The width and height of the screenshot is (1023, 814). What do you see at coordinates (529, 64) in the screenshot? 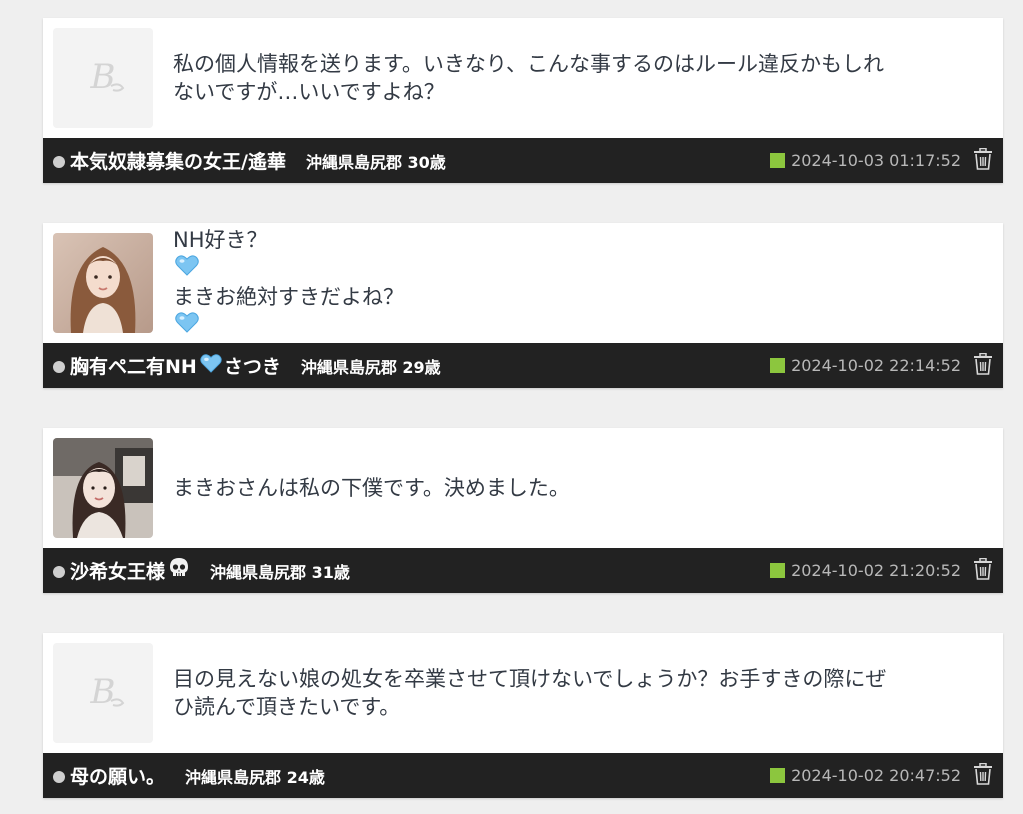
I see `message-line: 私の個人情報を送ります。いきなり、こんな事するのはルール違反かもしれ` at bounding box center [529, 64].